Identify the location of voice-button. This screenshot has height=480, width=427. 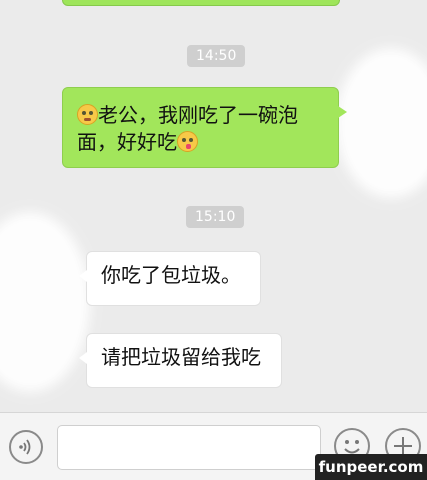
(26, 447).